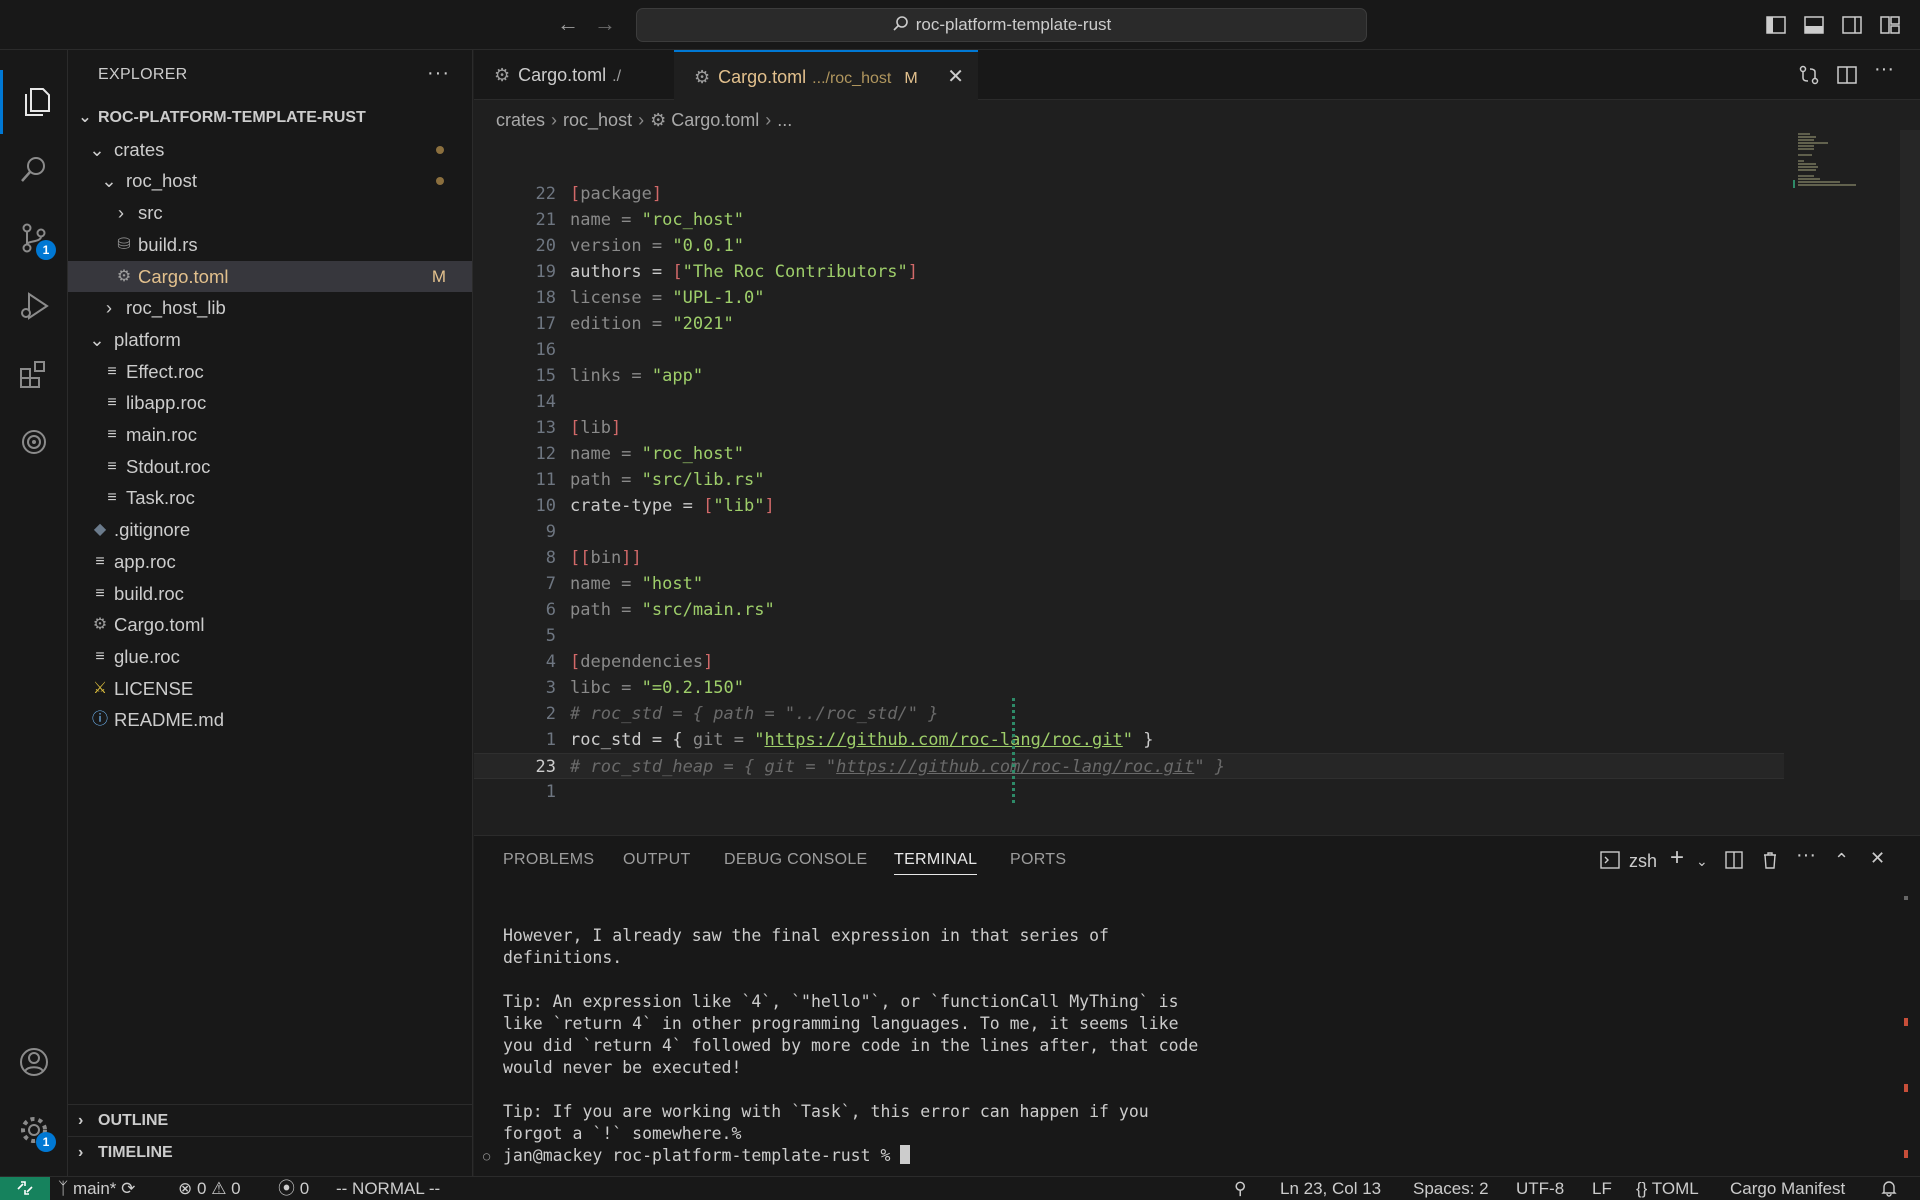  I want to click on outline-section: › OUTLINE, so click(270, 1120).